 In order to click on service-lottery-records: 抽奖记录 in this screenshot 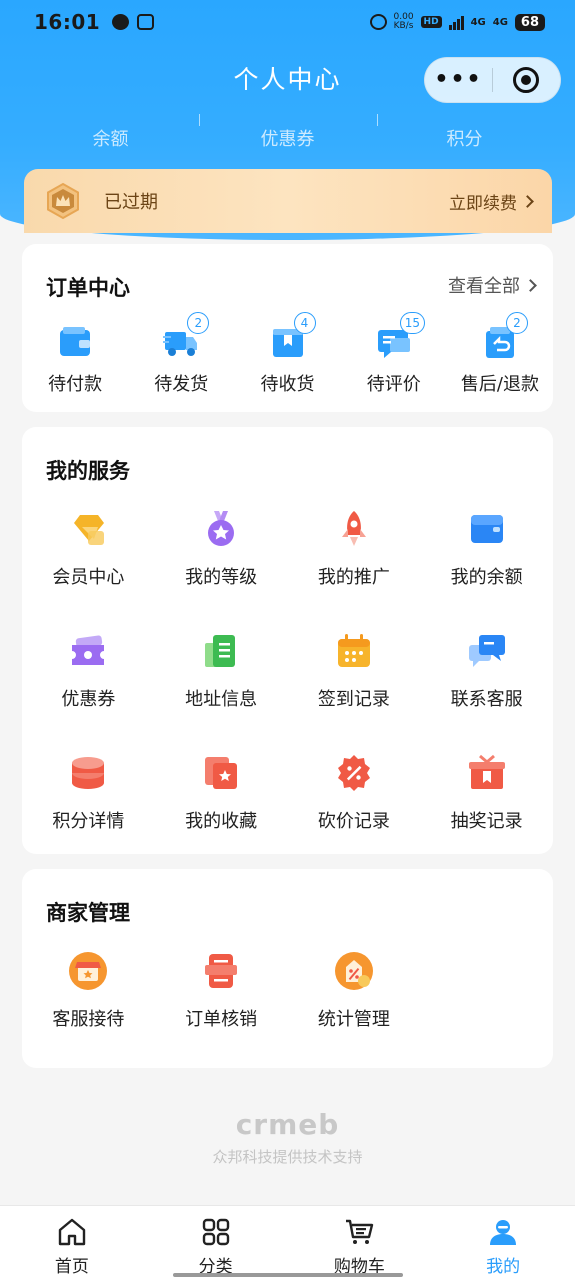, I will do `click(486, 793)`.